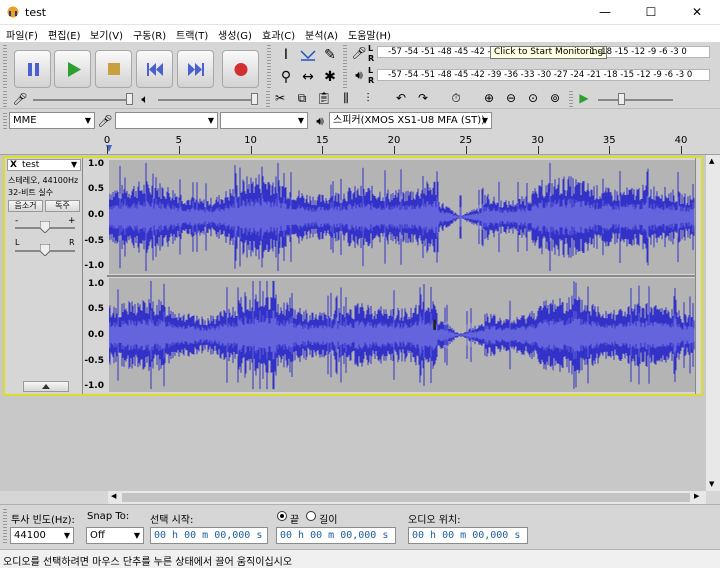 This screenshot has height=568, width=720. What do you see at coordinates (25, 206) in the screenshot?
I see `mute-button: 음소거` at bounding box center [25, 206].